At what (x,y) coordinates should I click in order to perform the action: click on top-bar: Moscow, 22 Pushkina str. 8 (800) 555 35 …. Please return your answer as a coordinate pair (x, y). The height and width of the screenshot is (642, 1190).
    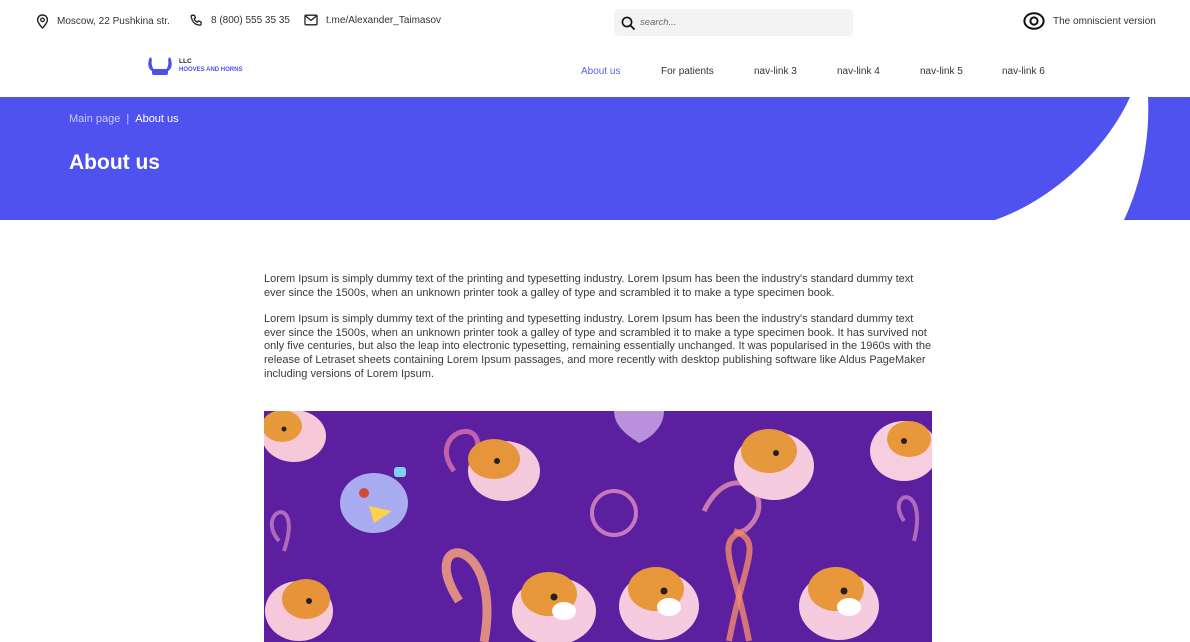
    Looking at the image, I should click on (595, 22).